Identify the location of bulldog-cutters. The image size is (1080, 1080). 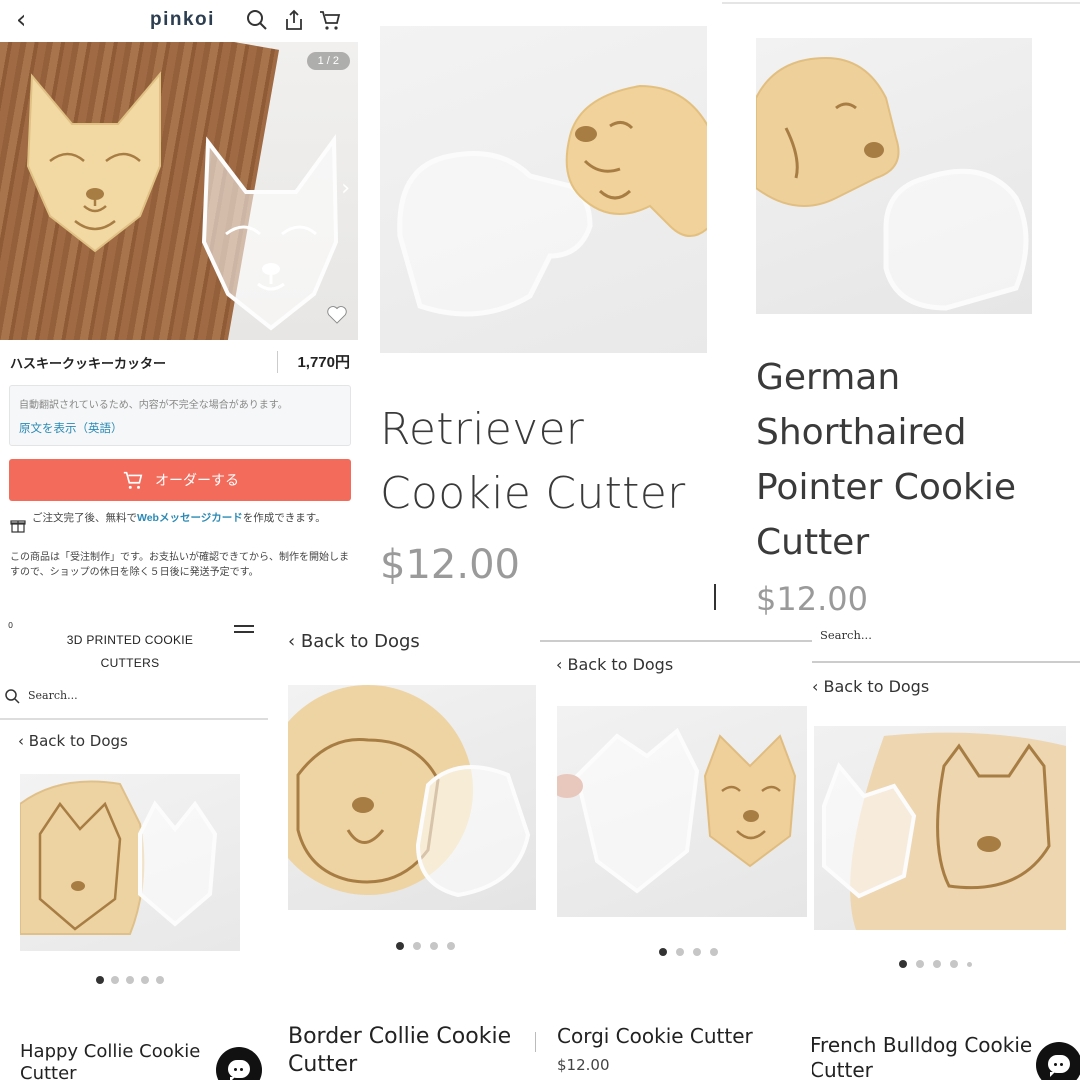
(944, 831).